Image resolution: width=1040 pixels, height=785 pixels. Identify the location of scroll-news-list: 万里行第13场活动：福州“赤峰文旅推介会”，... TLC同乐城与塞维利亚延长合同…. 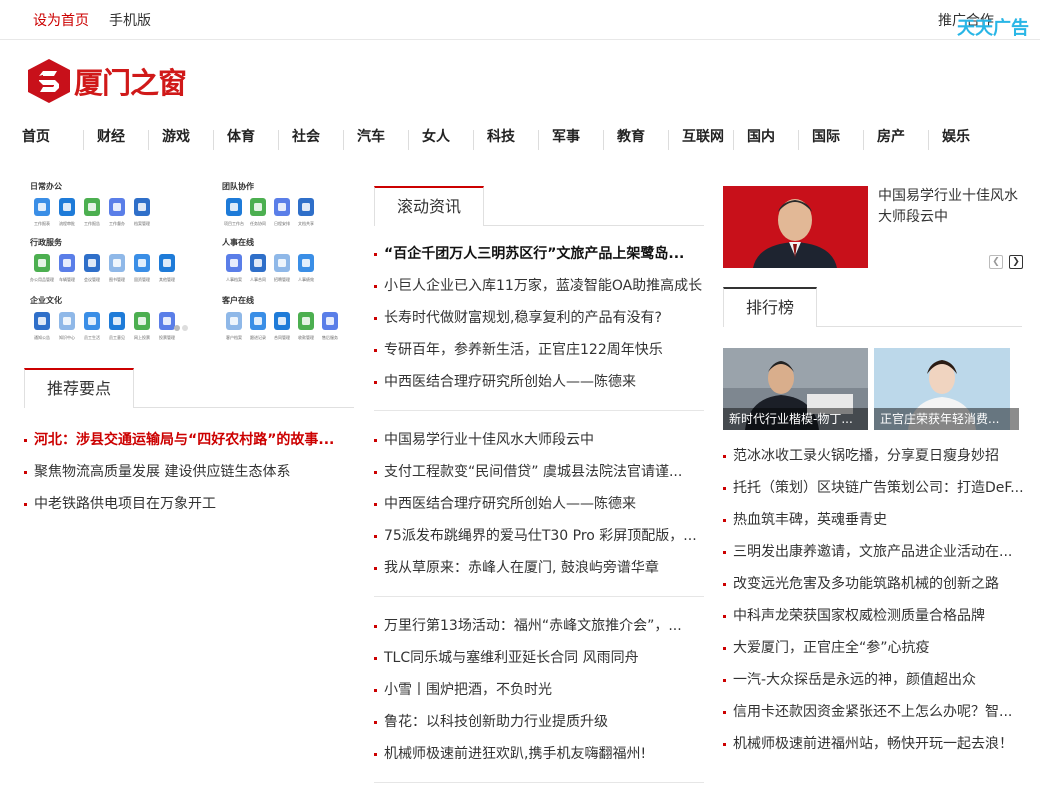
(539, 690).